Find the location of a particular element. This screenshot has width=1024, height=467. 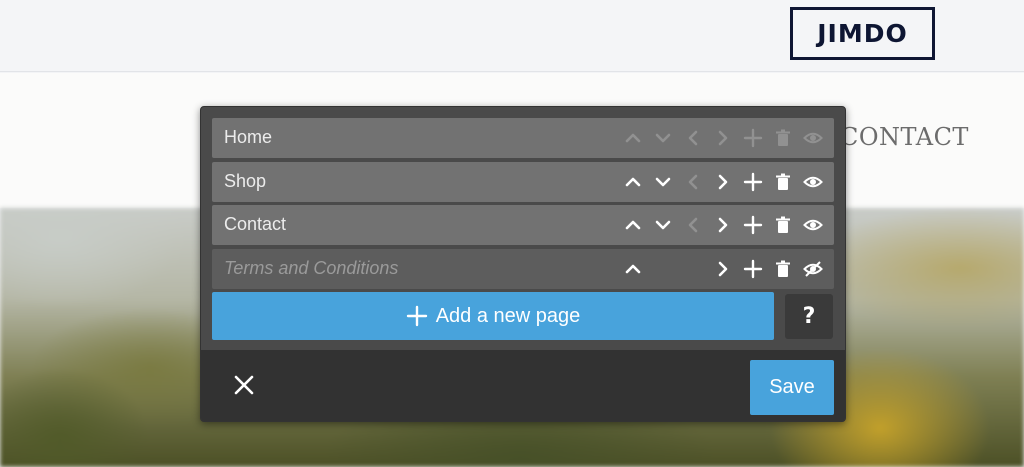

page-row-label: Shop is located at coordinates (245, 181).